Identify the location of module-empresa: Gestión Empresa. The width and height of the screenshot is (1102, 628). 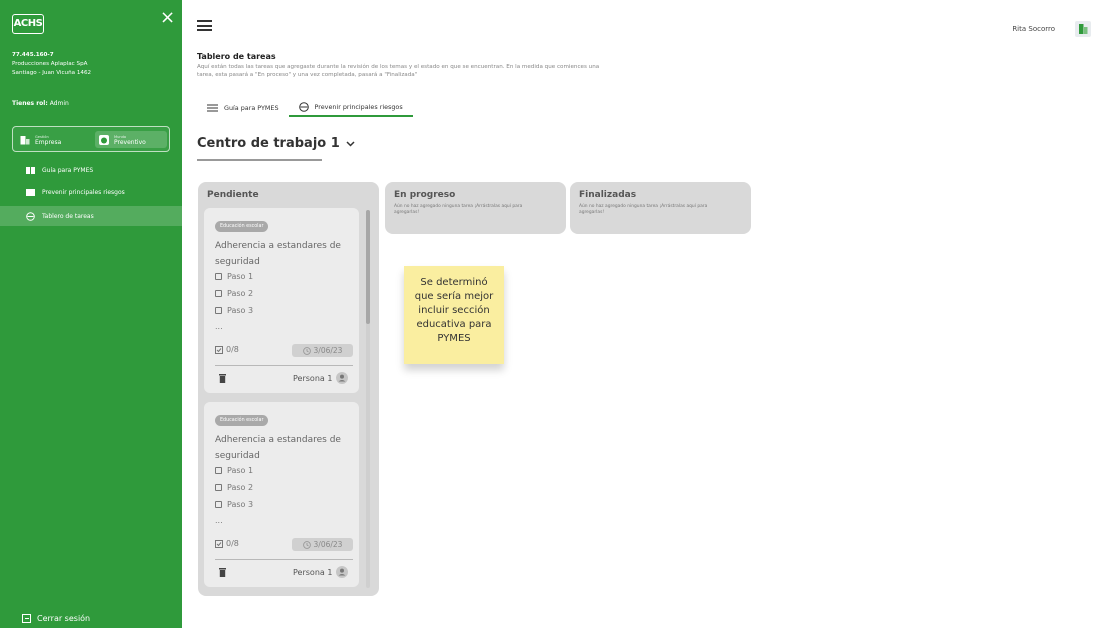
(54, 139).